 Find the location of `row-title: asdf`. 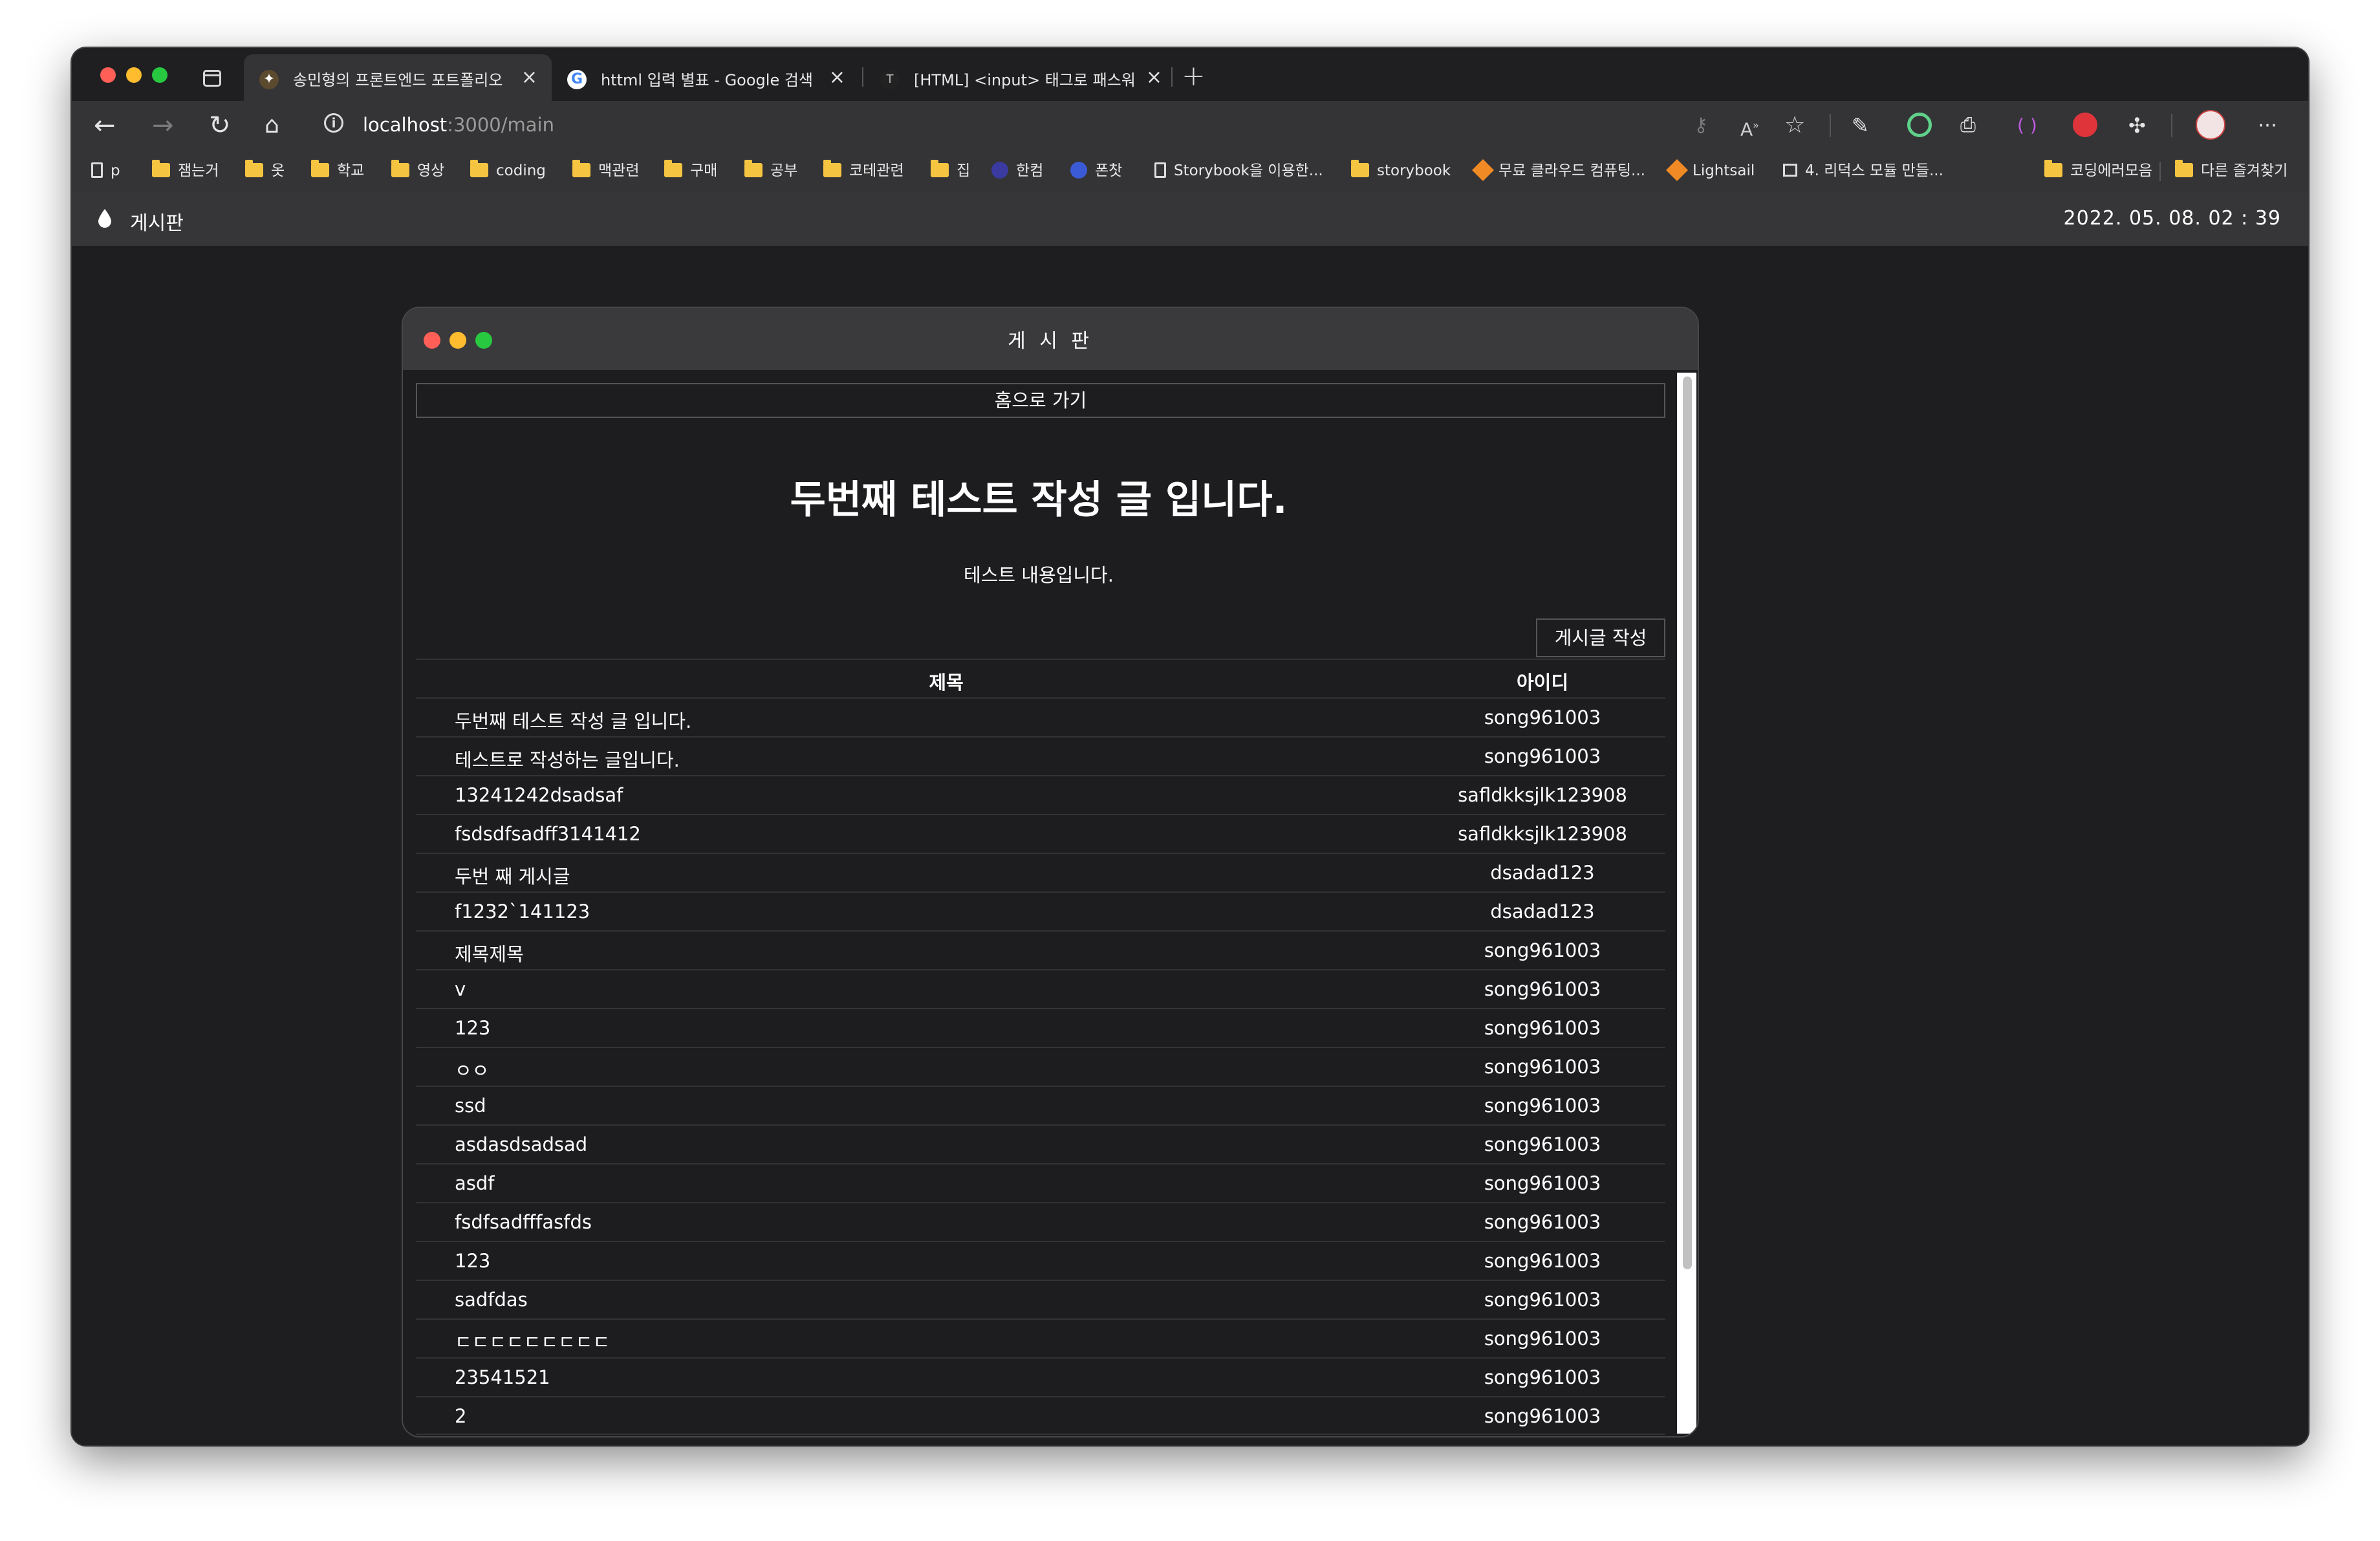

row-title: asdf is located at coordinates (475, 1183).